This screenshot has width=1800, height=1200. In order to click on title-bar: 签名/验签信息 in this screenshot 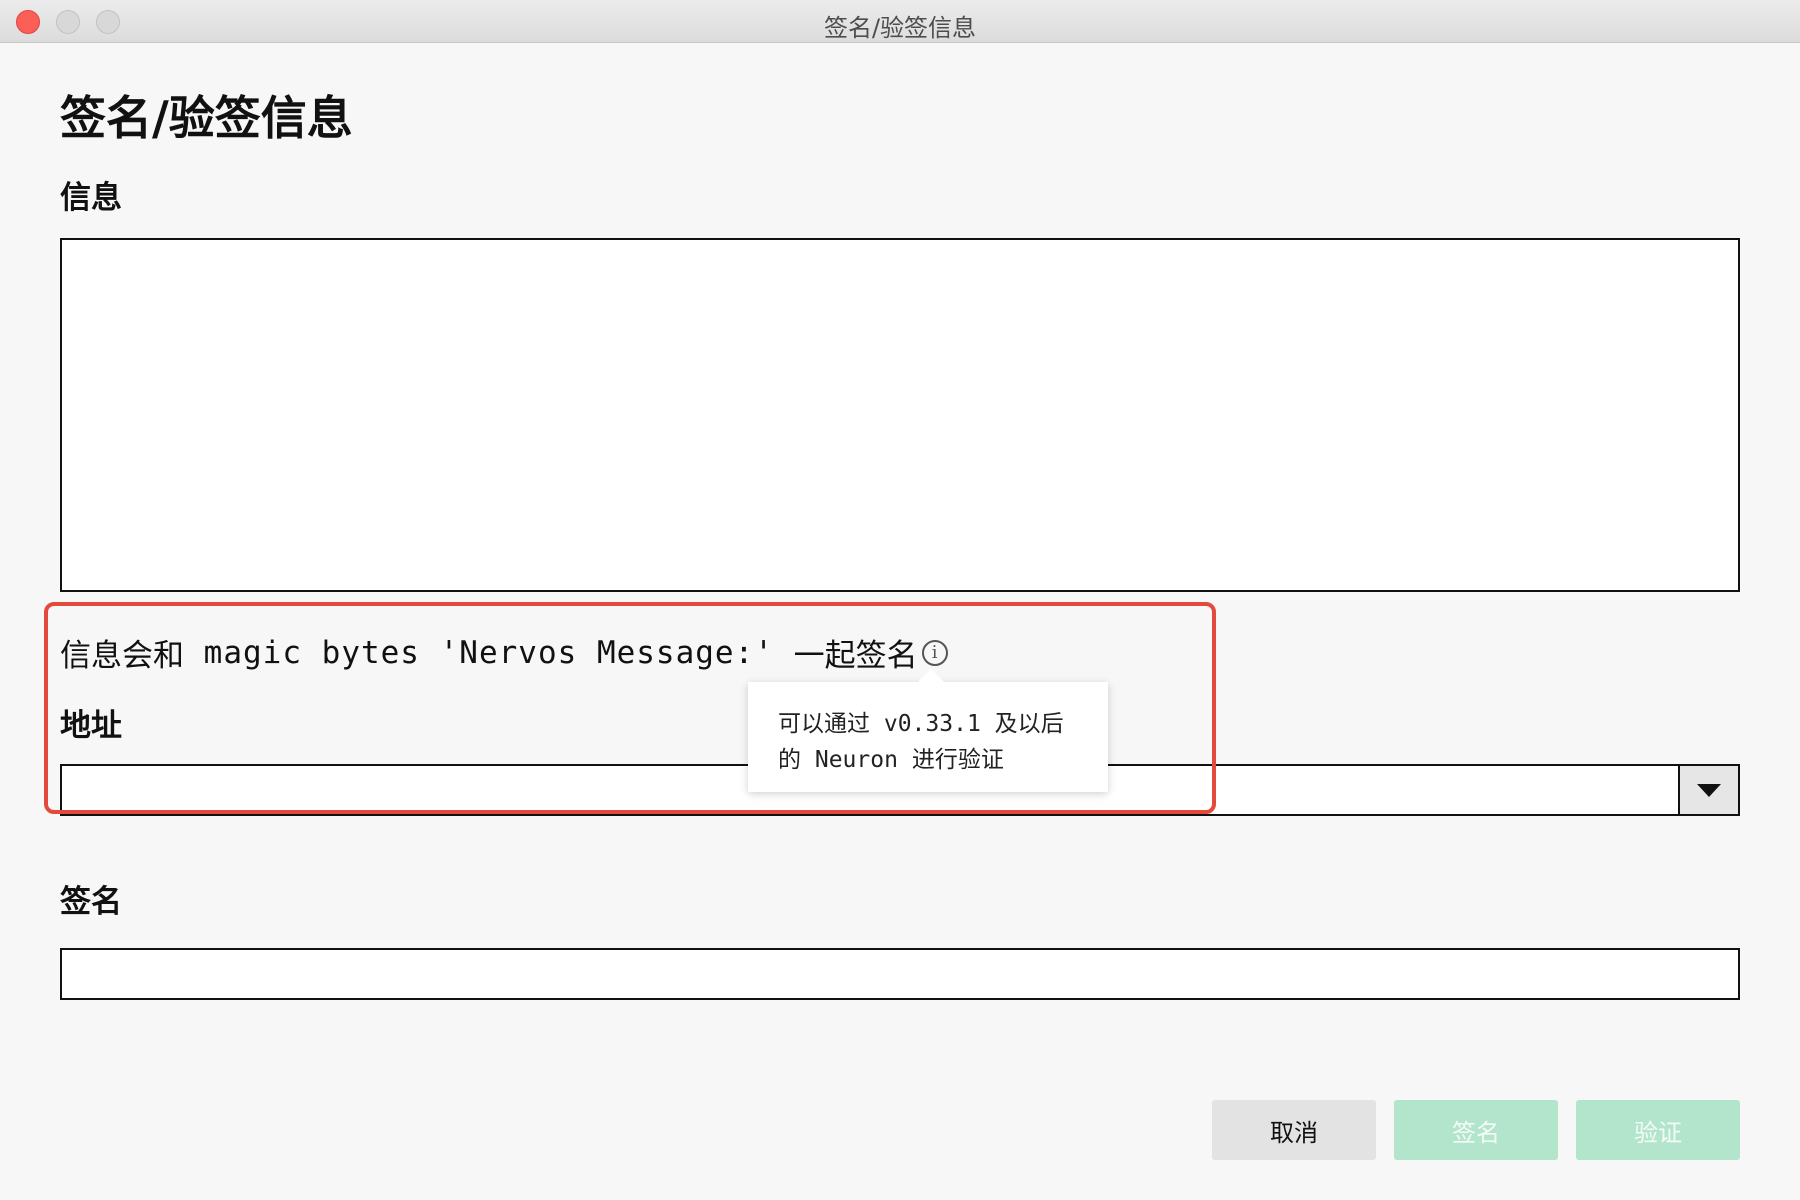, I will do `click(900, 21)`.